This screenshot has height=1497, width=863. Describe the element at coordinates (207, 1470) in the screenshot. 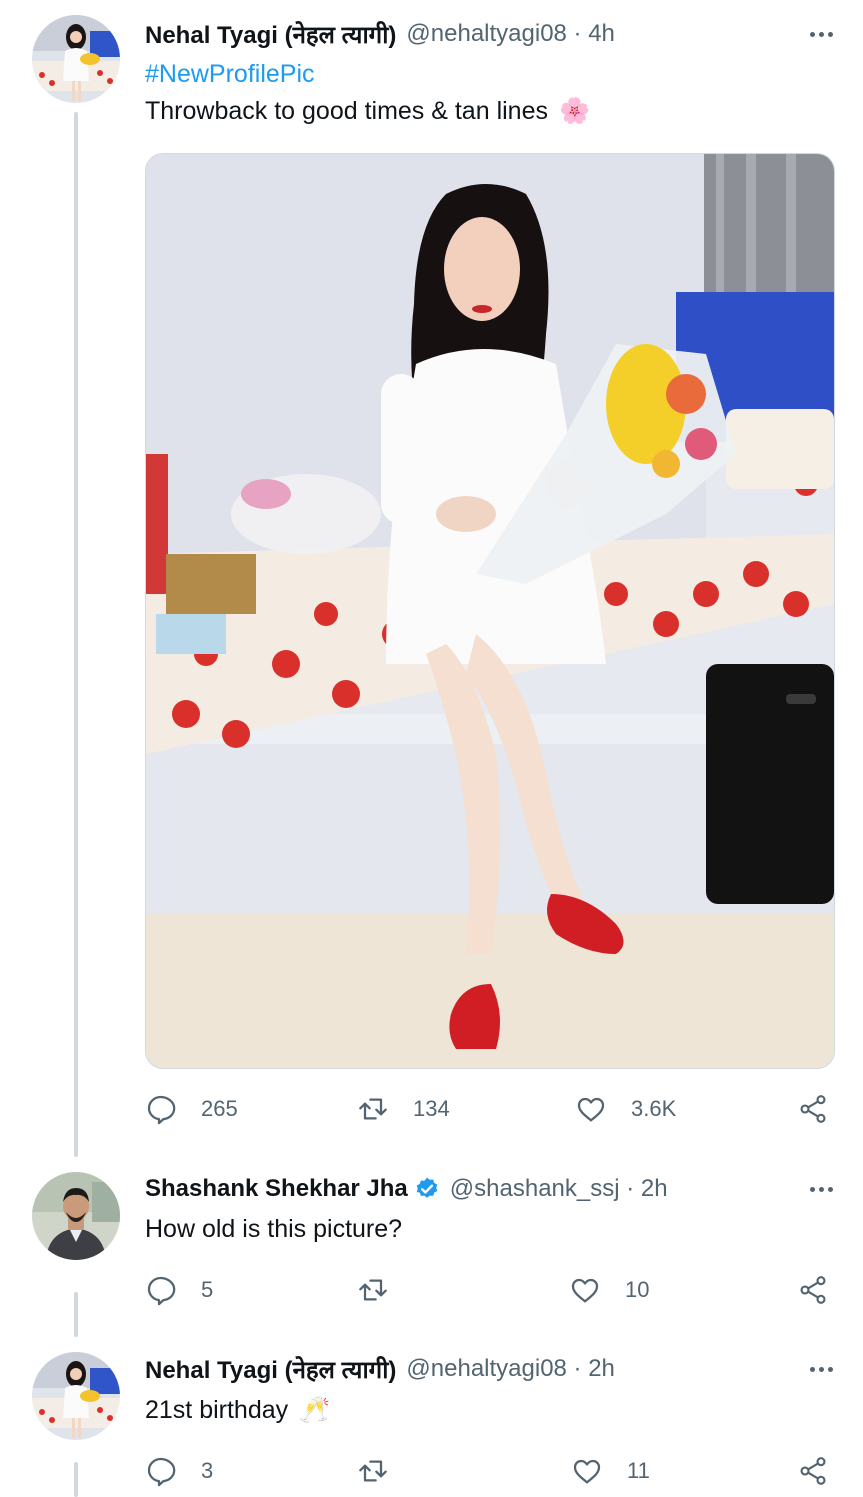

I see `reply-count: 3` at that location.